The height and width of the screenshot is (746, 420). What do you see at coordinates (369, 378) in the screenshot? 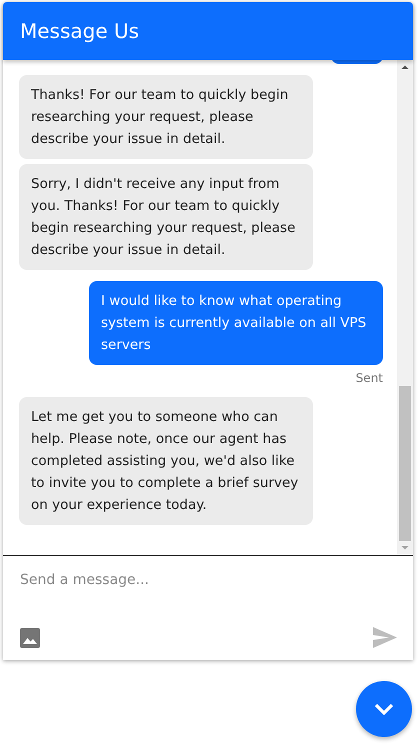
I see `message-status: Sent` at bounding box center [369, 378].